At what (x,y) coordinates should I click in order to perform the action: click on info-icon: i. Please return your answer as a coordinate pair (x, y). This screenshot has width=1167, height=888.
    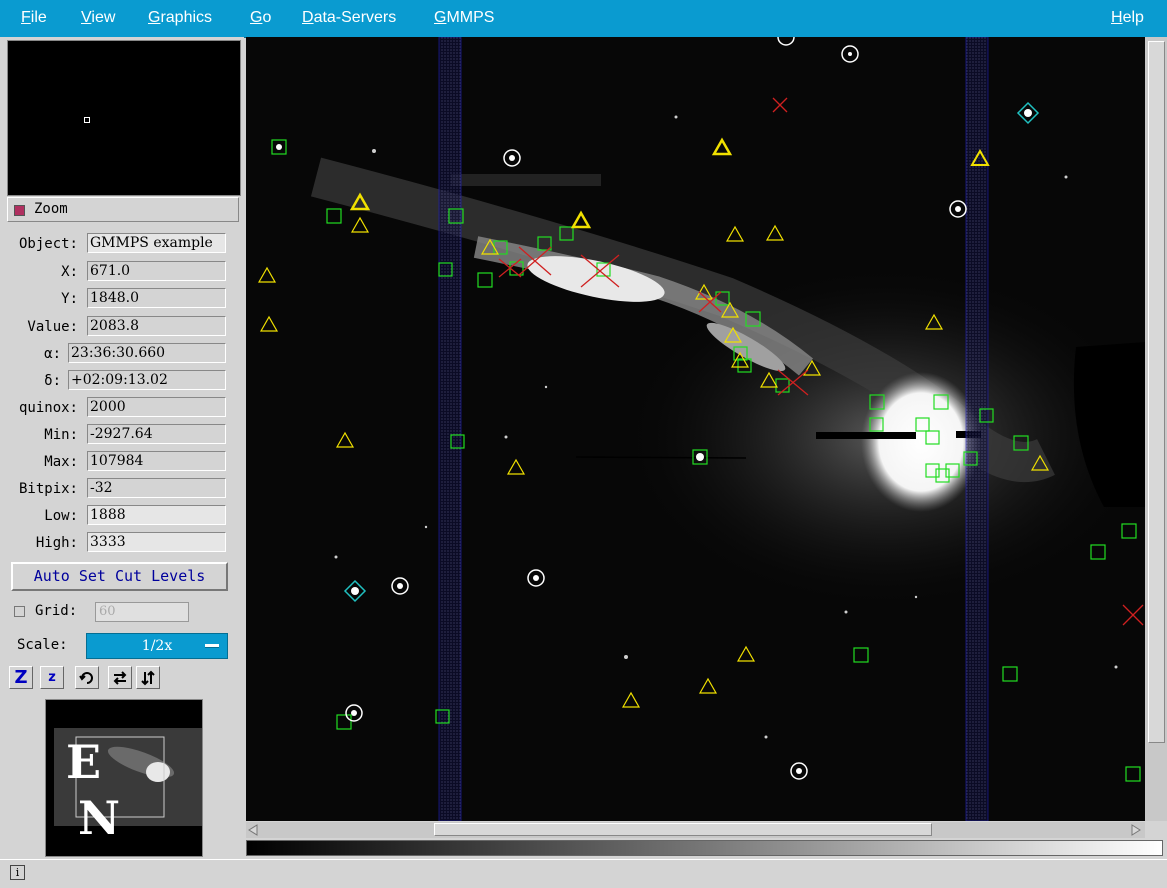
    Looking at the image, I should click on (17, 872).